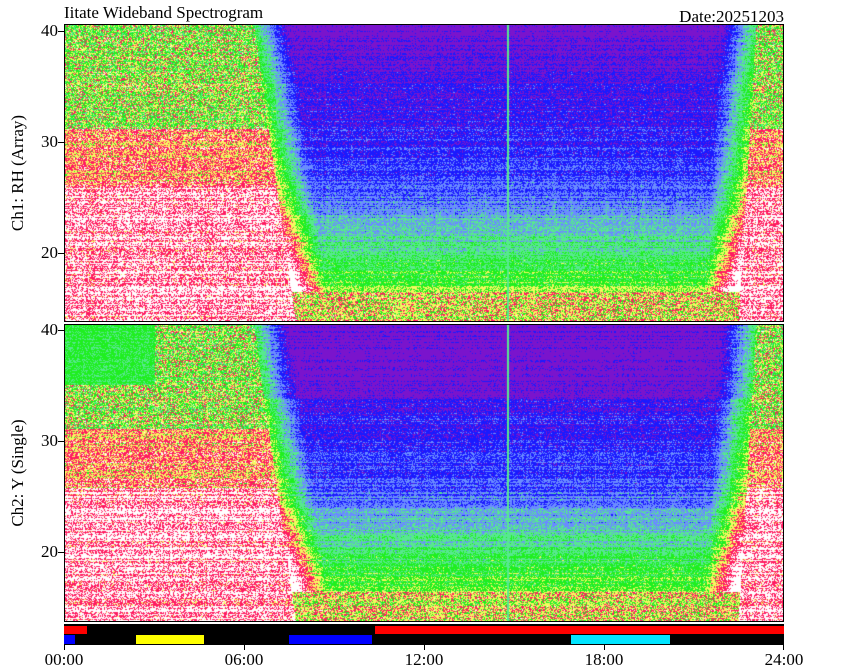  Describe the element at coordinates (164, 12) in the screenshot. I see `chart-title: Iitate Wideband Spectrogram` at that location.